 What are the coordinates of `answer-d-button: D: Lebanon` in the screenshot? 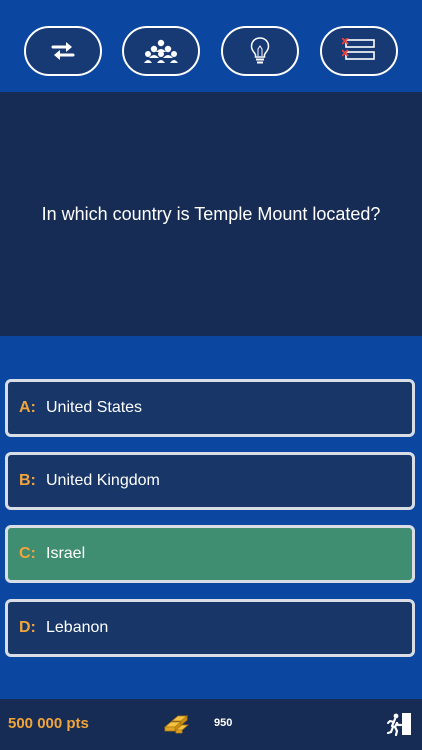 It's located at (210, 628).